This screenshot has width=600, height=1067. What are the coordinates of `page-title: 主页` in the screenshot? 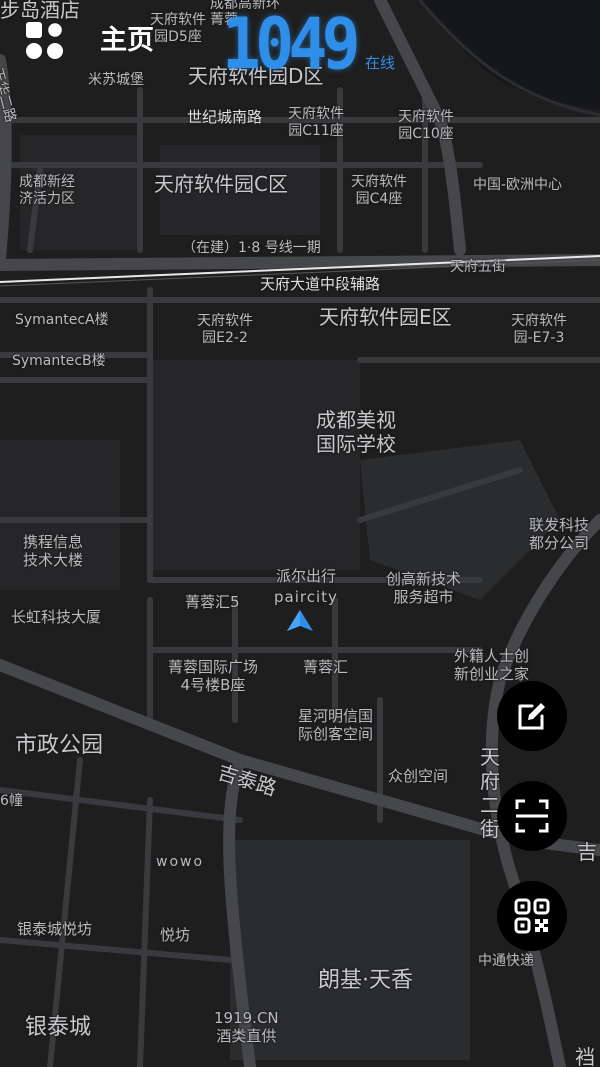 It's located at (127, 40).